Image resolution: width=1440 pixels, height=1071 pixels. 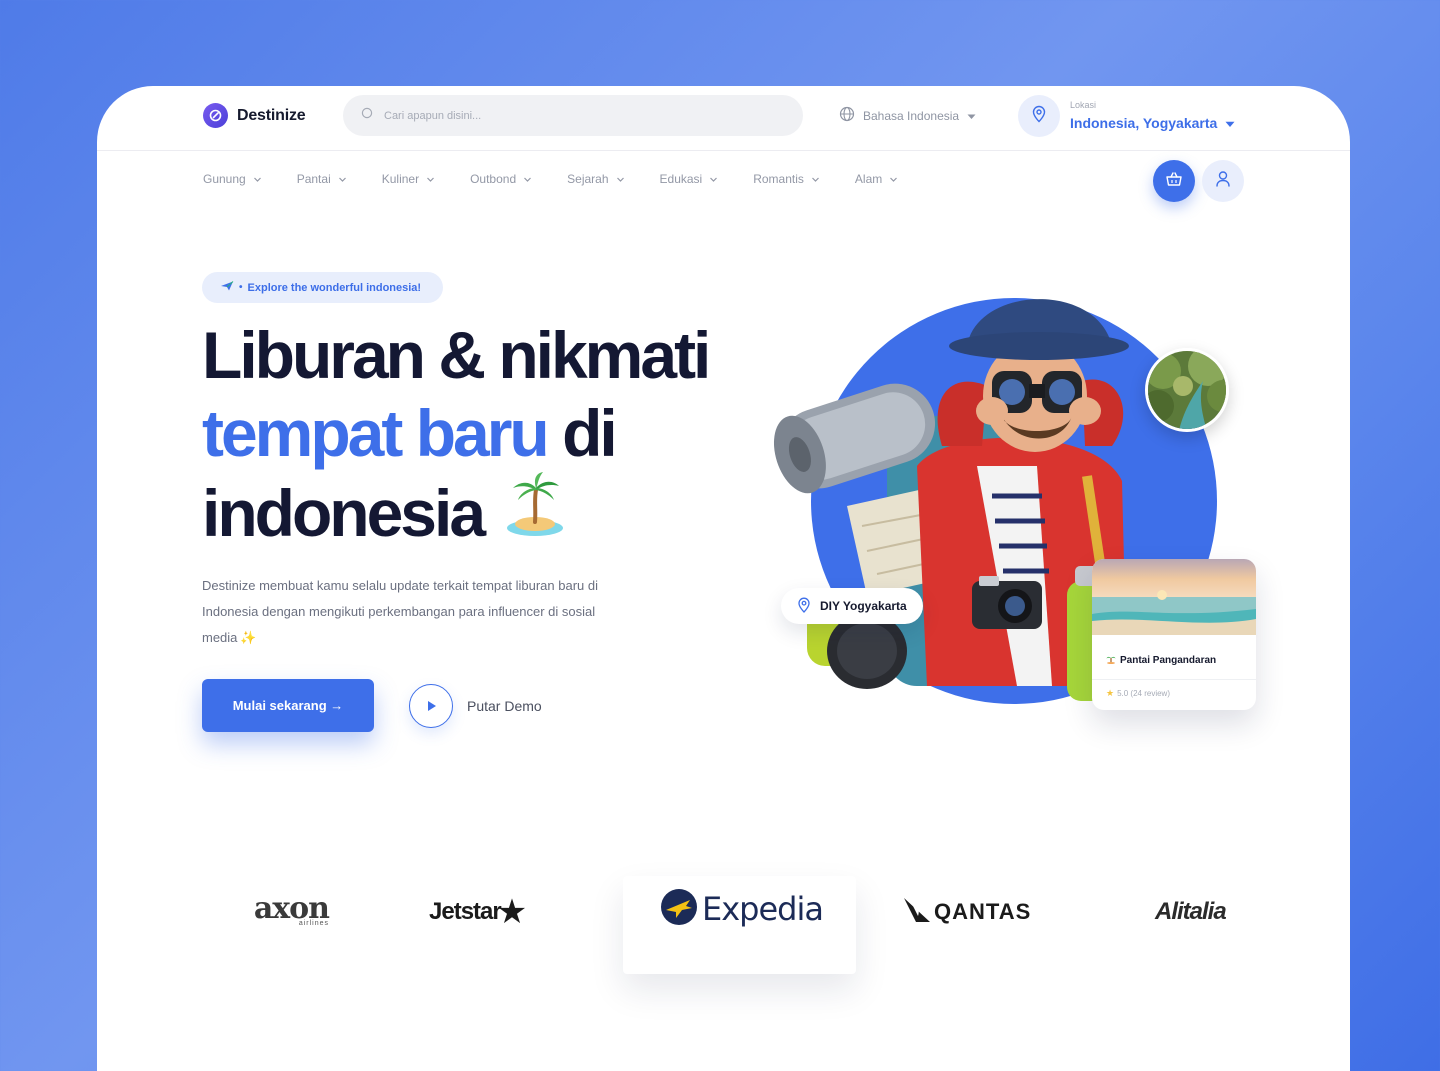 What do you see at coordinates (778, 179) in the screenshot?
I see `nav-item-label: Romantis` at bounding box center [778, 179].